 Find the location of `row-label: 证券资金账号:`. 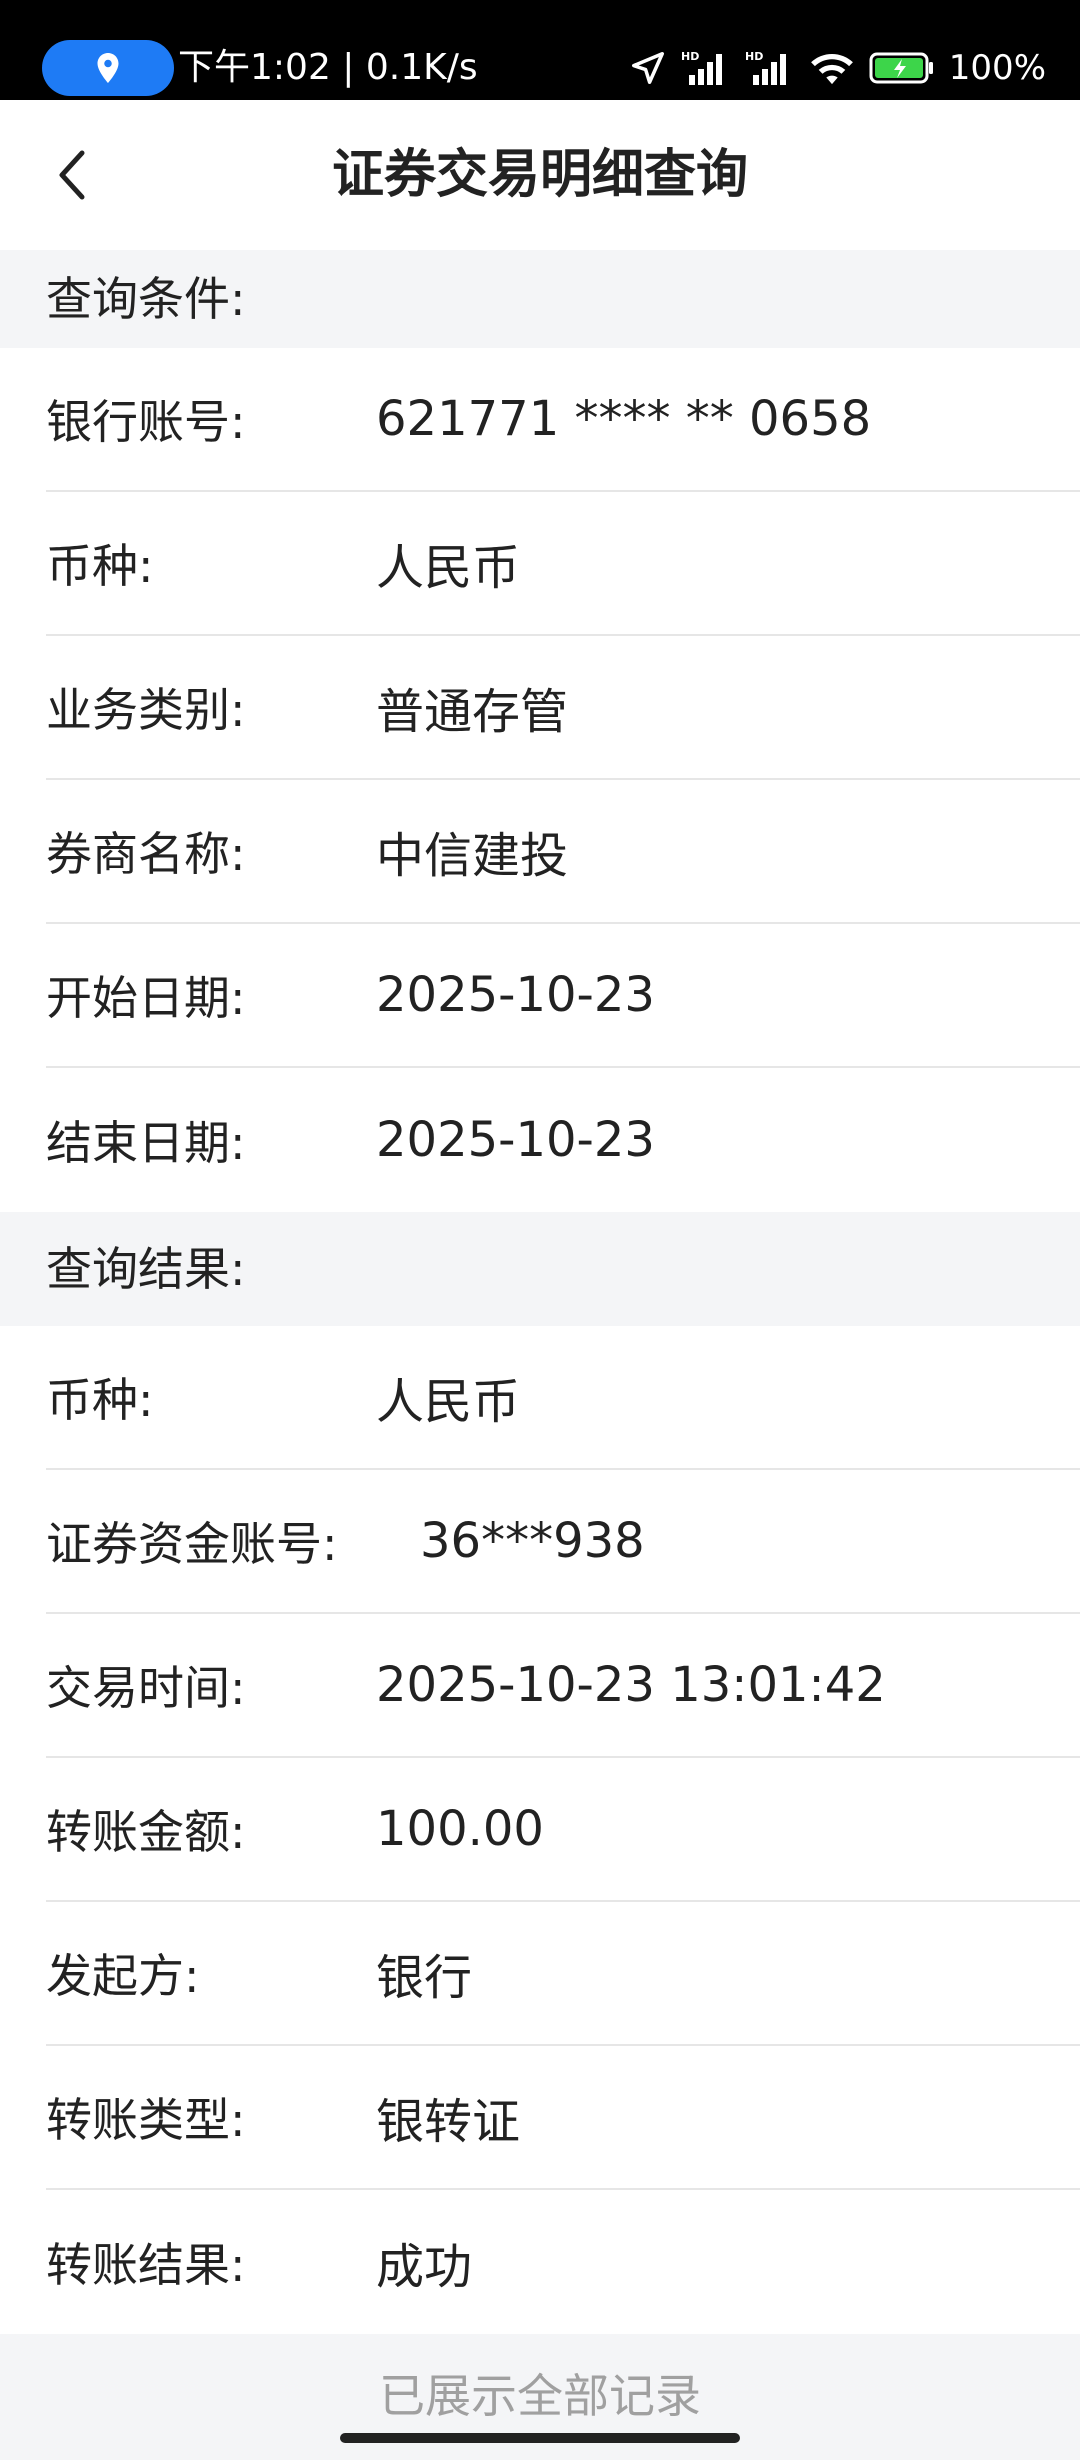

row-label: 证券资金账号: is located at coordinates (192, 1544).